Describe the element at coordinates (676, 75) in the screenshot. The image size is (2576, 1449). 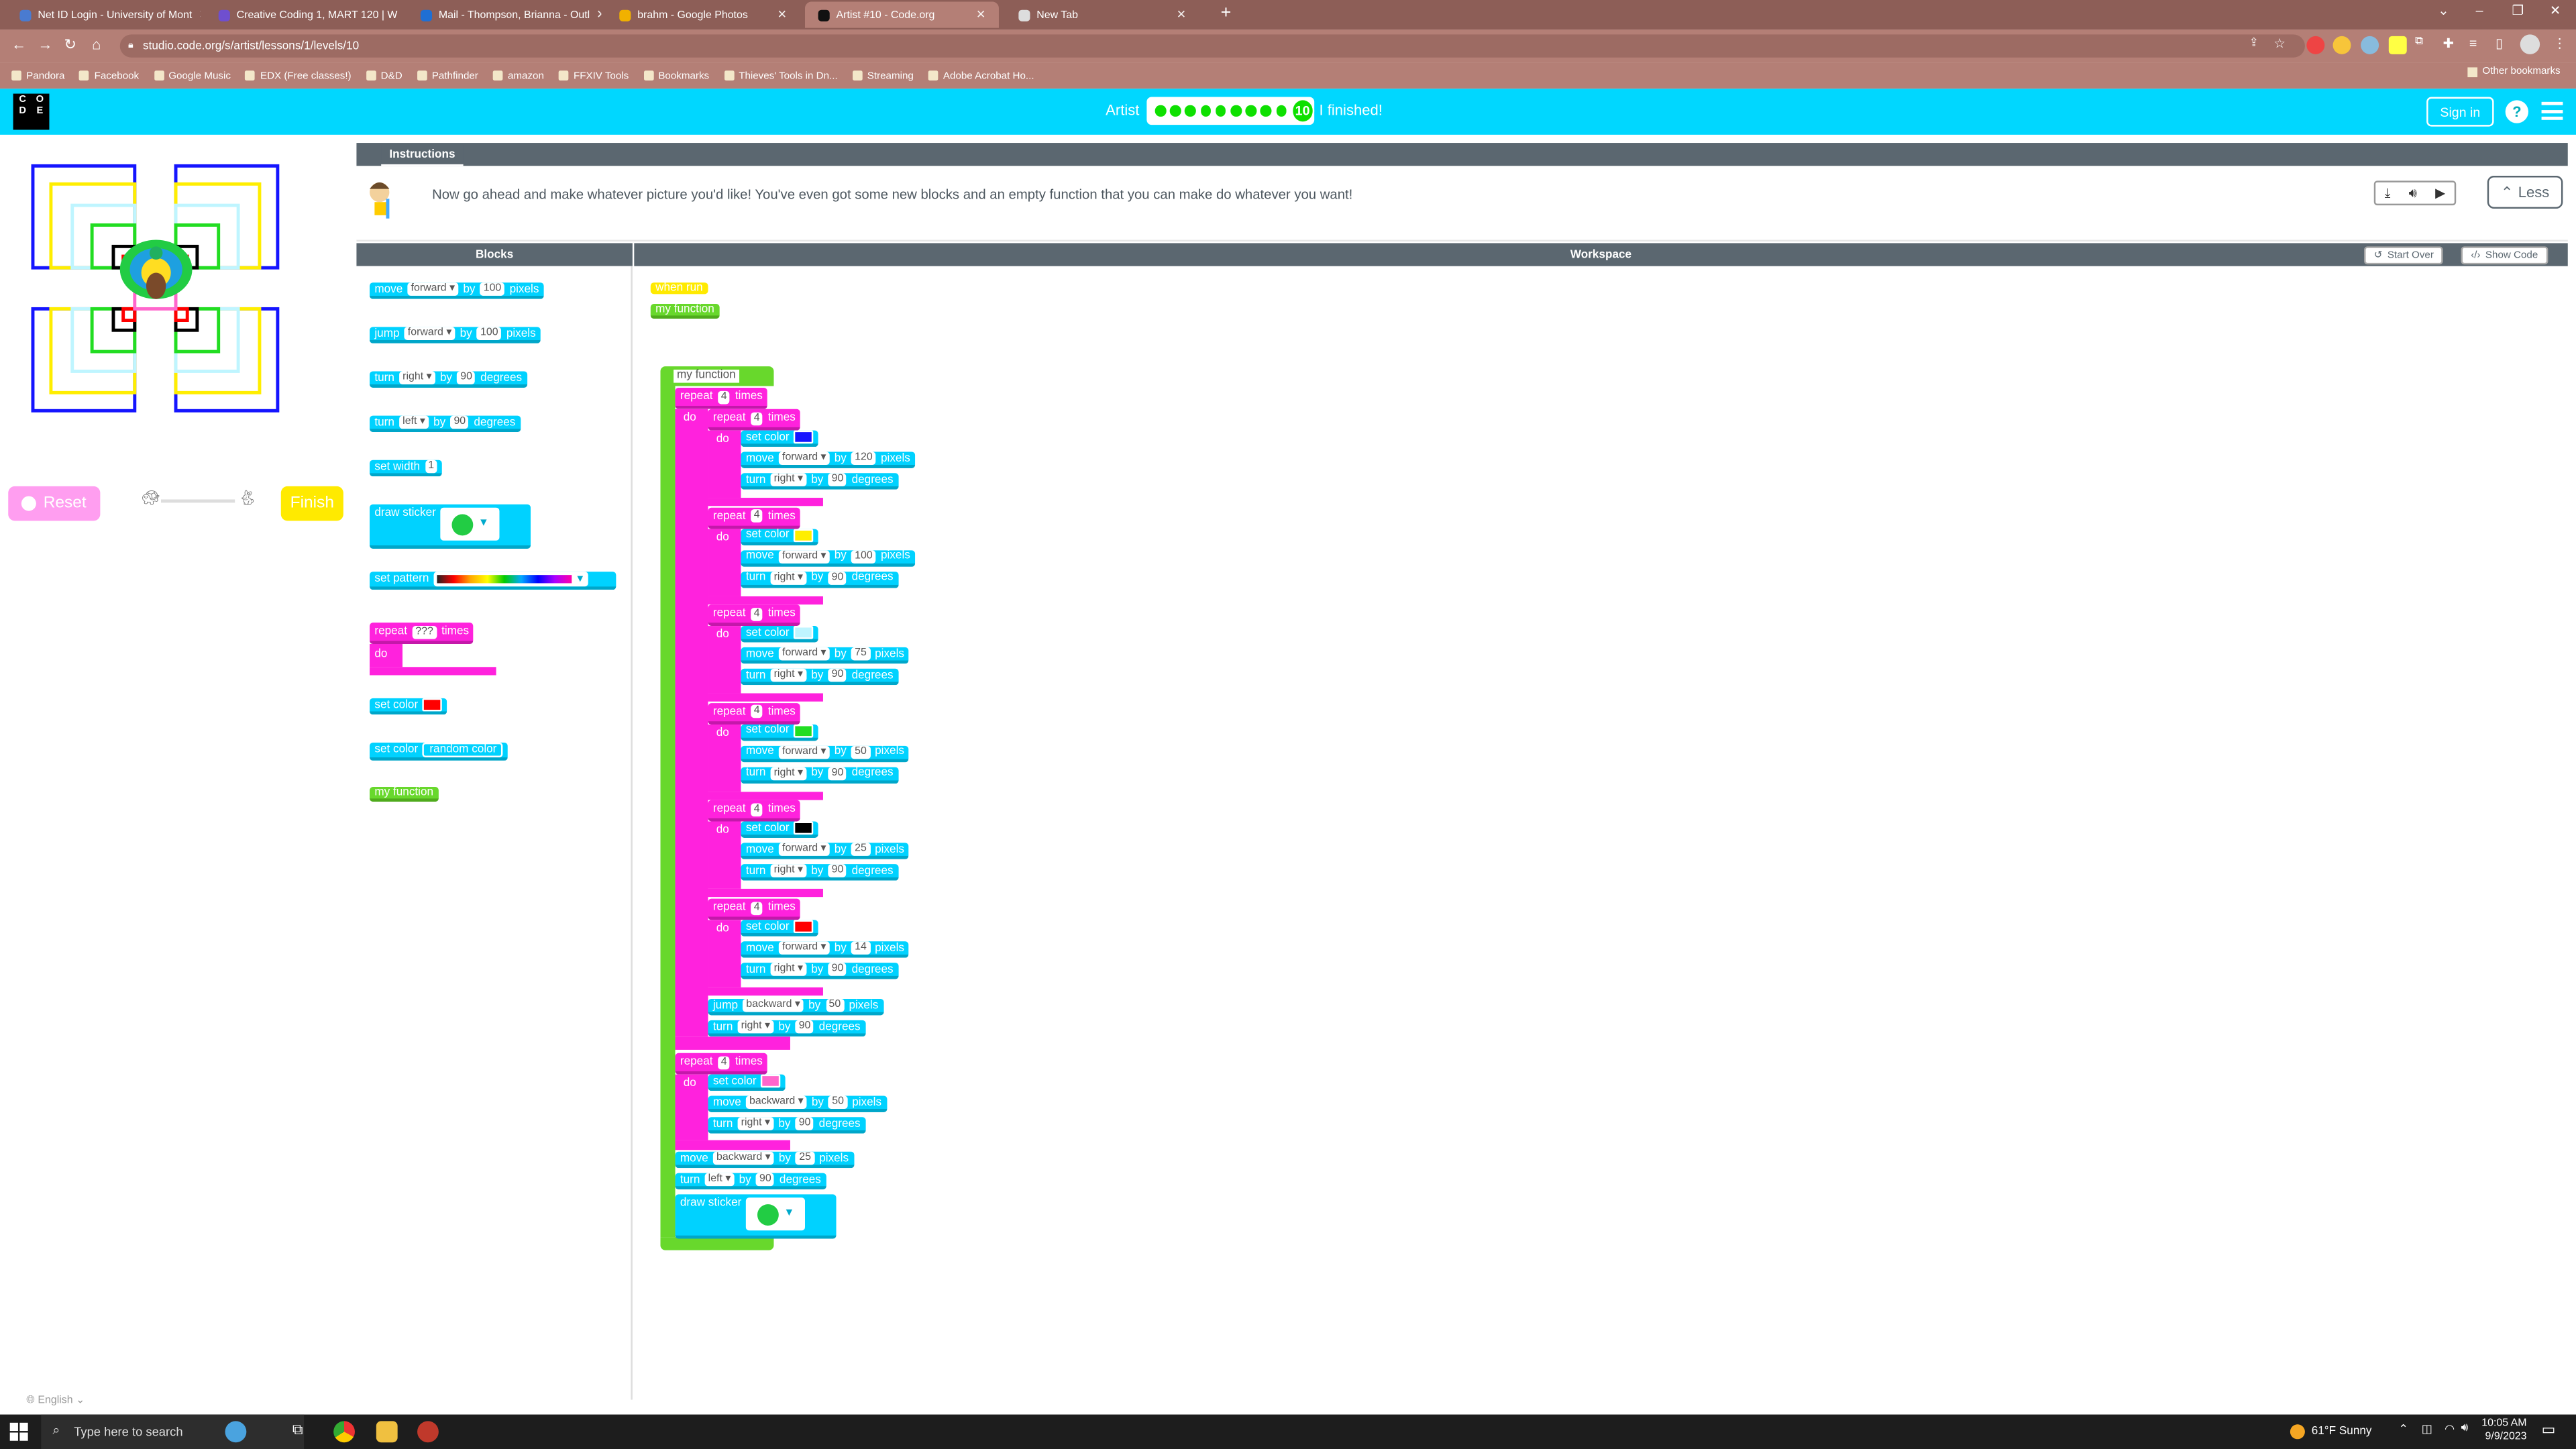
I see `bookmark-item: Bookmarks` at that location.